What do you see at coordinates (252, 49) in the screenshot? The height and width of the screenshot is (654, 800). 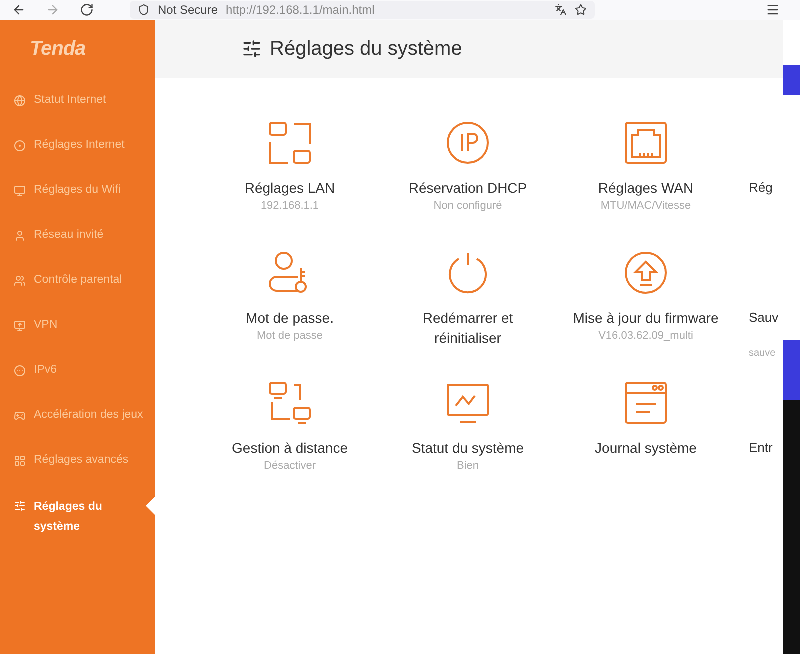 I see `settings-icon` at bounding box center [252, 49].